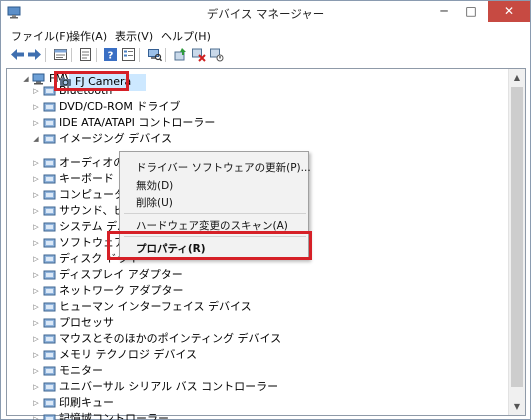 Image resolution: width=531 pixels, height=420 pixels. What do you see at coordinates (181, 339) in the screenshot?
I see `tree-item: ▷ マウスとそのほかのポインティング デバイス` at bounding box center [181, 339].